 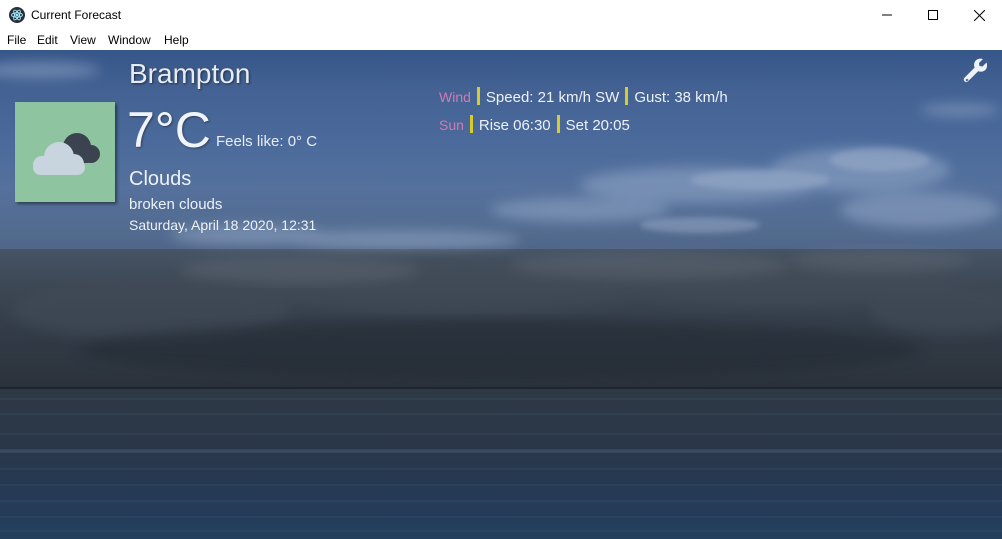 I want to click on sunset: Set 20:05, so click(x=597, y=125).